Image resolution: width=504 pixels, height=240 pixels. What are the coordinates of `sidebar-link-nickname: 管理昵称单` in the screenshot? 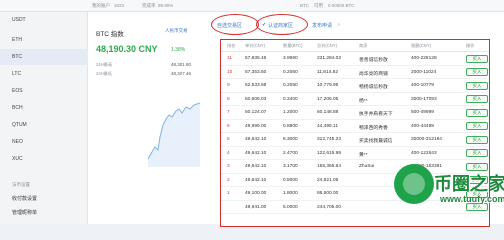 It's located at (24, 212).